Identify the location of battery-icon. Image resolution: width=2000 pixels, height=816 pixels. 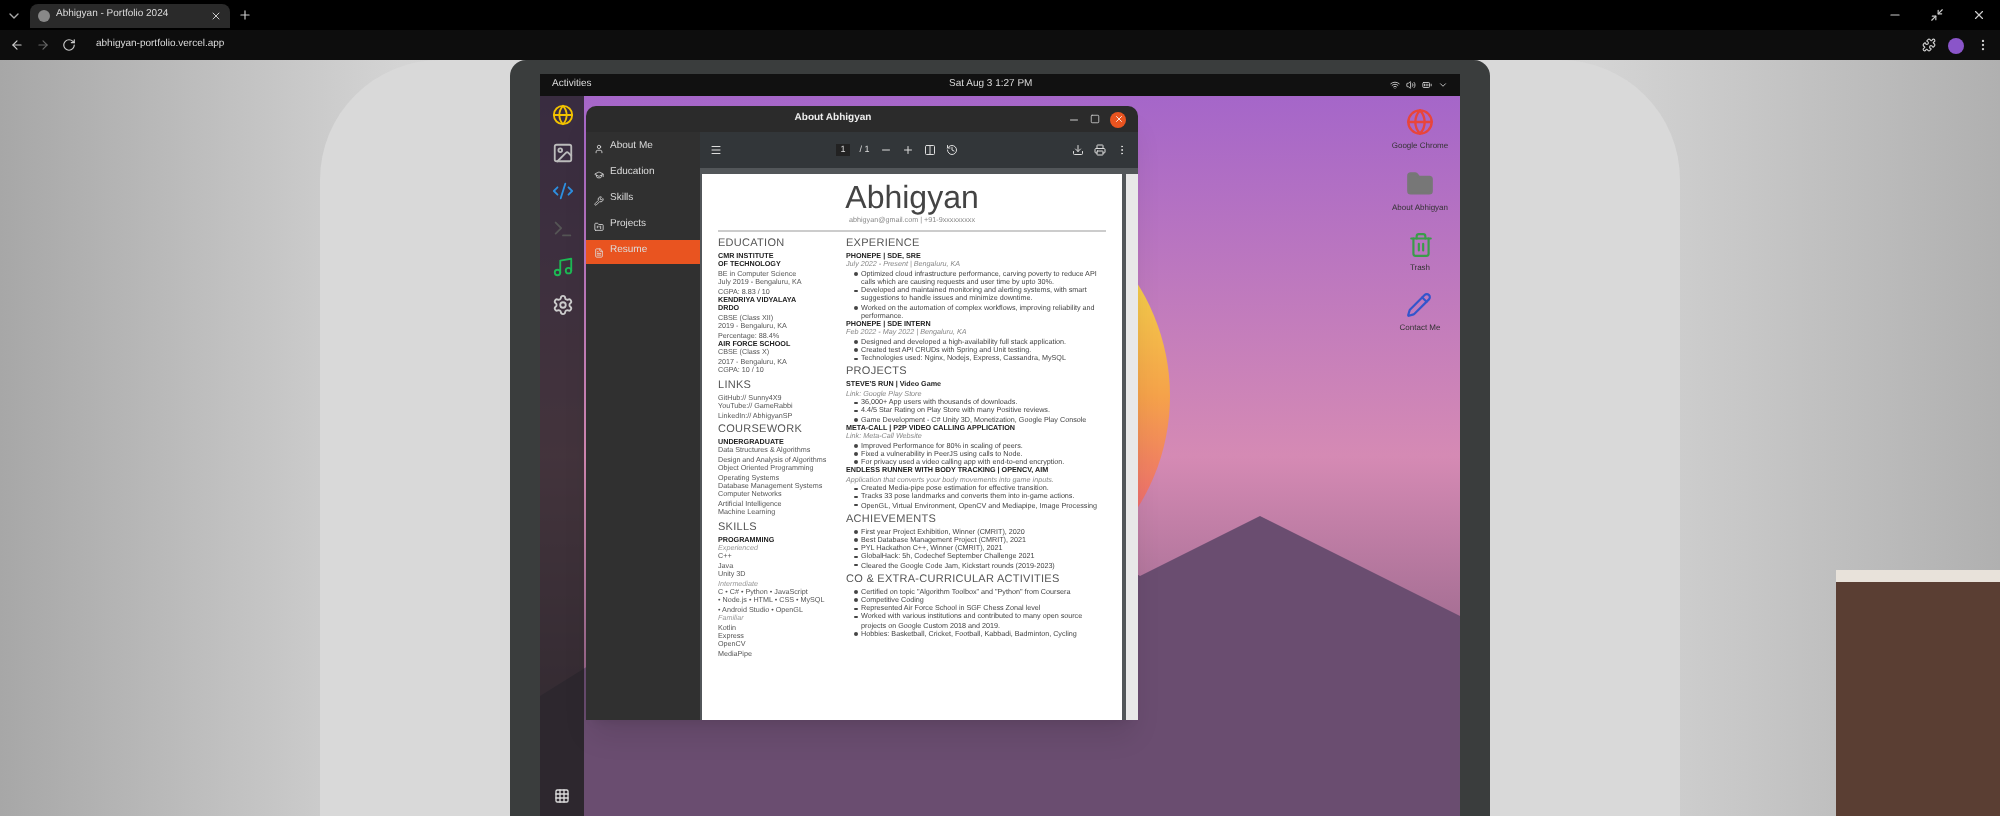
(1427, 85).